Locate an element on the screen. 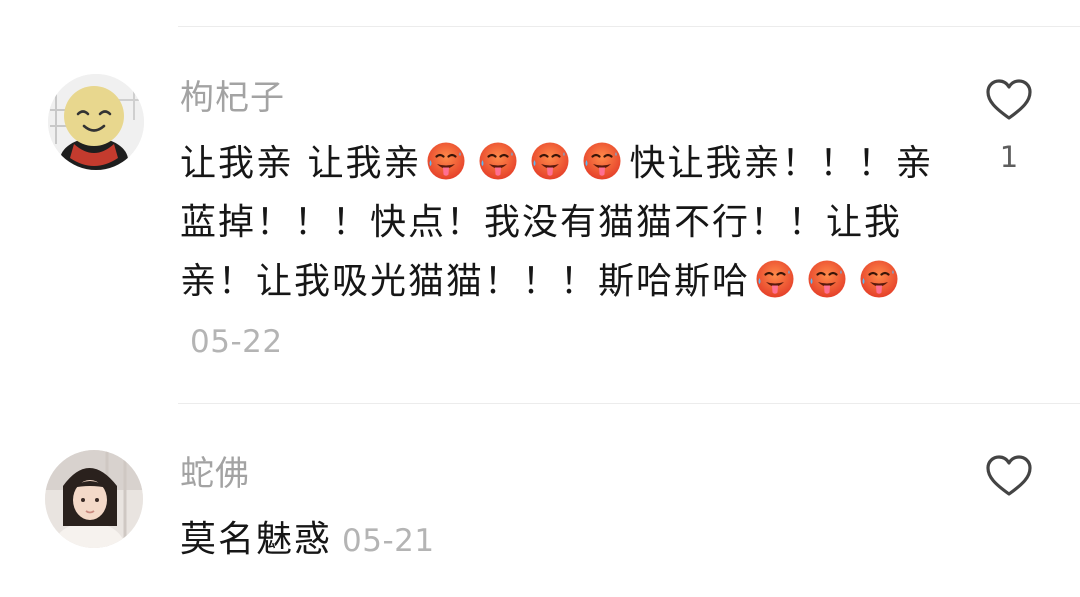  comment-username: 枸杞子 is located at coordinates (232, 98).